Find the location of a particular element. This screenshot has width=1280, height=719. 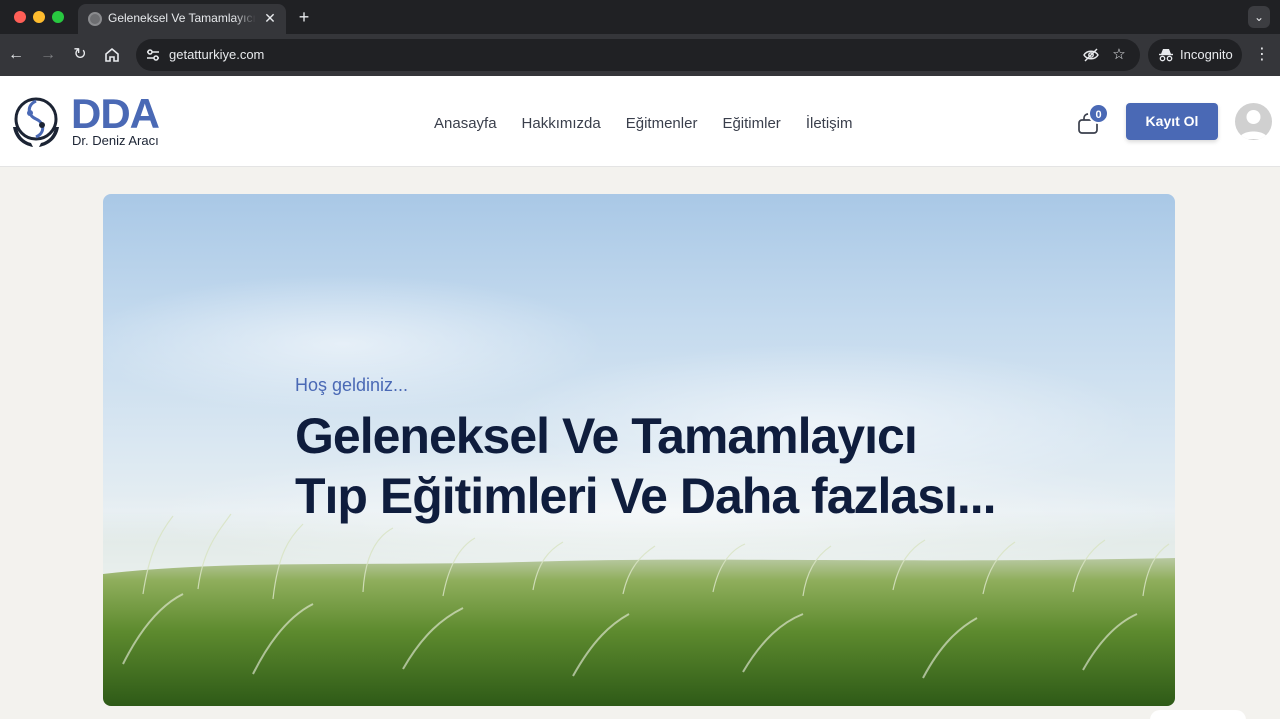

nav-link-courses: Eğitimler is located at coordinates (751, 124).